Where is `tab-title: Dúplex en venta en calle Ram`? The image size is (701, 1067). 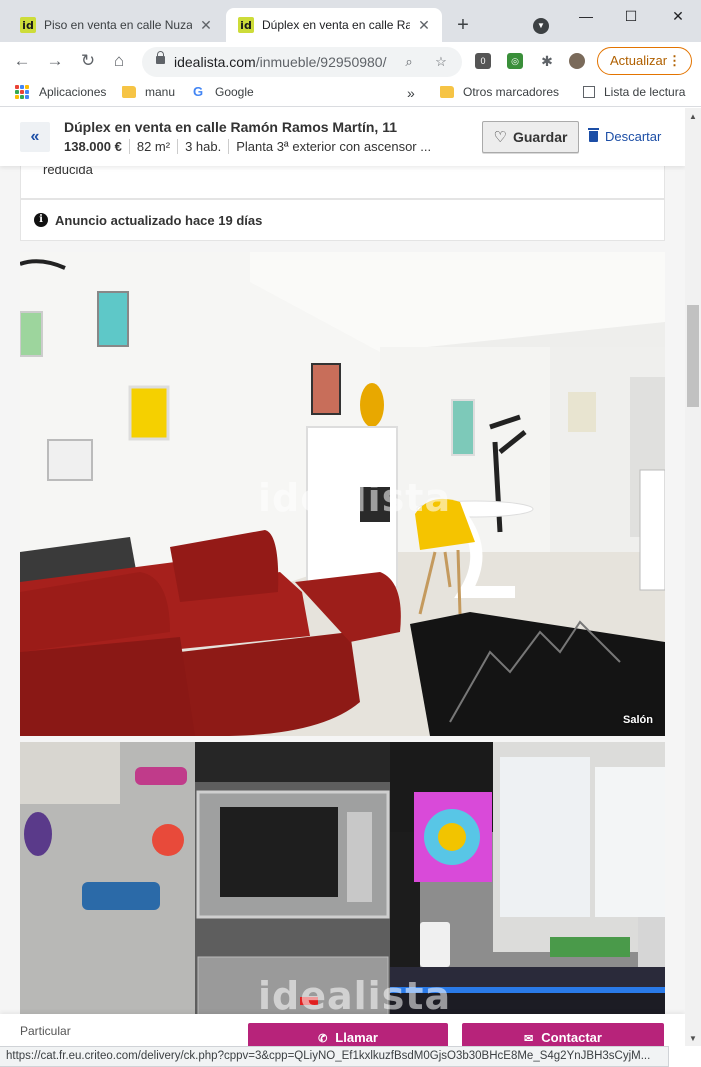 tab-title: Dúplex en venta en calle Ram is located at coordinates (336, 25).